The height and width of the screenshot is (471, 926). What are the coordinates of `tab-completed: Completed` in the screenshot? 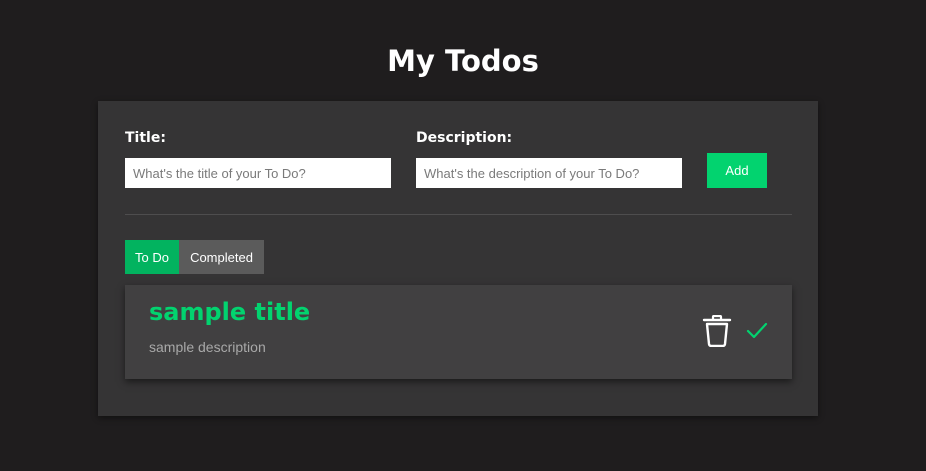 It's located at (221, 257).